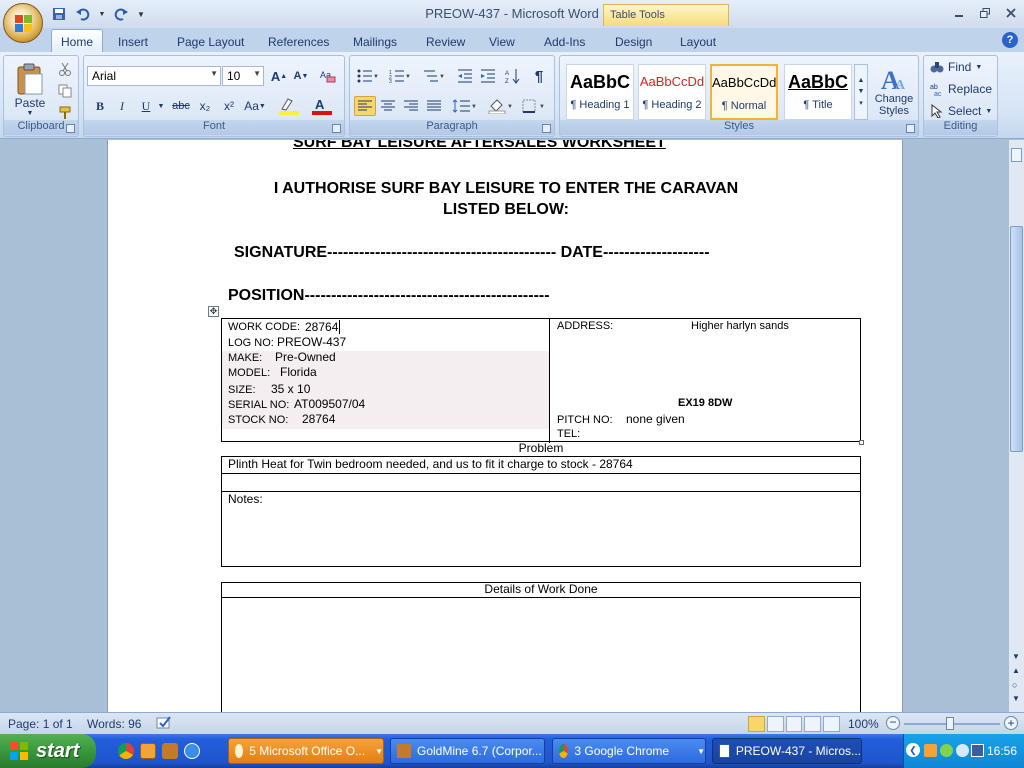  I want to click on subscript-button: x₂, so click(205, 106).